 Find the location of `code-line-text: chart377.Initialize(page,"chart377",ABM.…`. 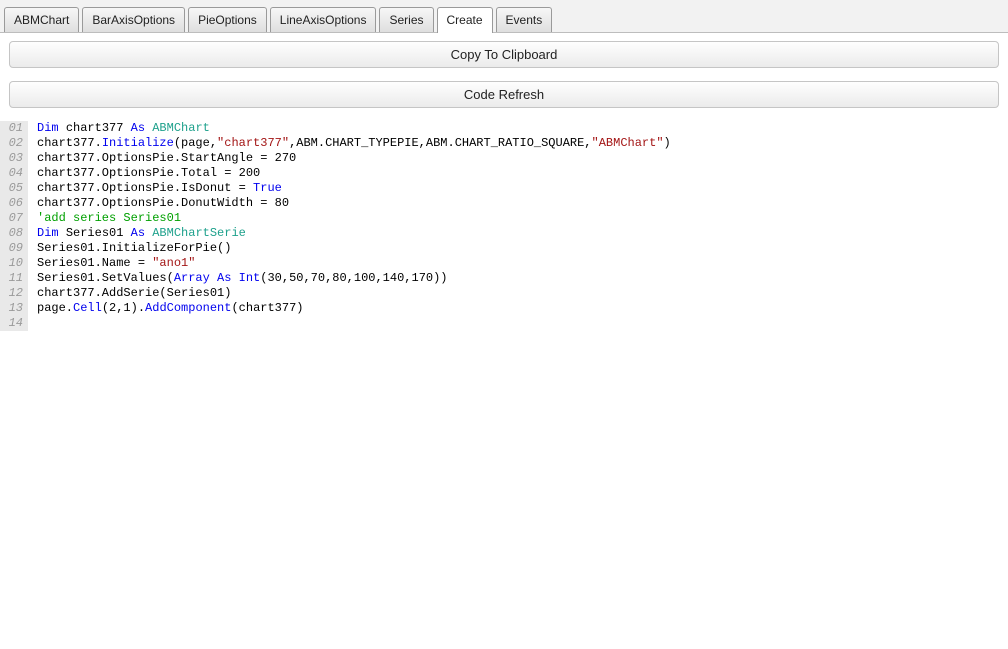

code-line-text: chart377.Initialize(page,"chart377",ABM.… is located at coordinates (354, 143).